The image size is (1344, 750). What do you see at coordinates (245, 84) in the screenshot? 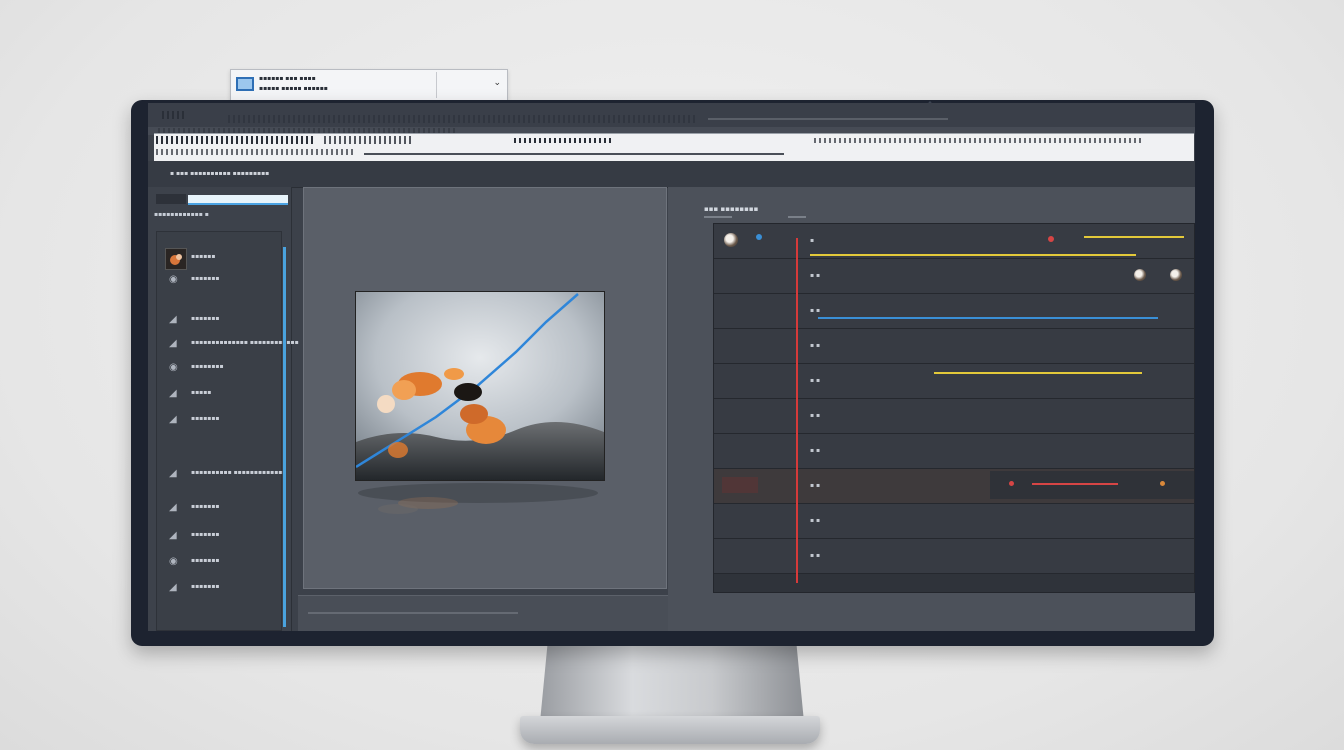
I see `app-icon` at bounding box center [245, 84].